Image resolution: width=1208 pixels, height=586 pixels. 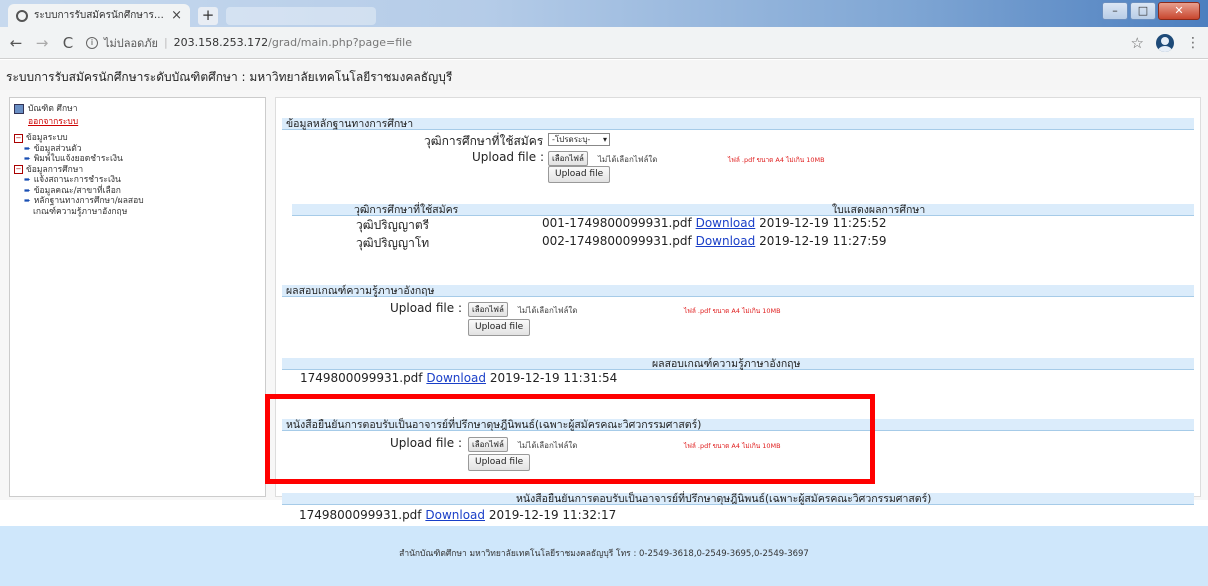 What do you see at coordinates (176, 15) in the screenshot?
I see `tab-close-icon: ×` at bounding box center [176, 15].